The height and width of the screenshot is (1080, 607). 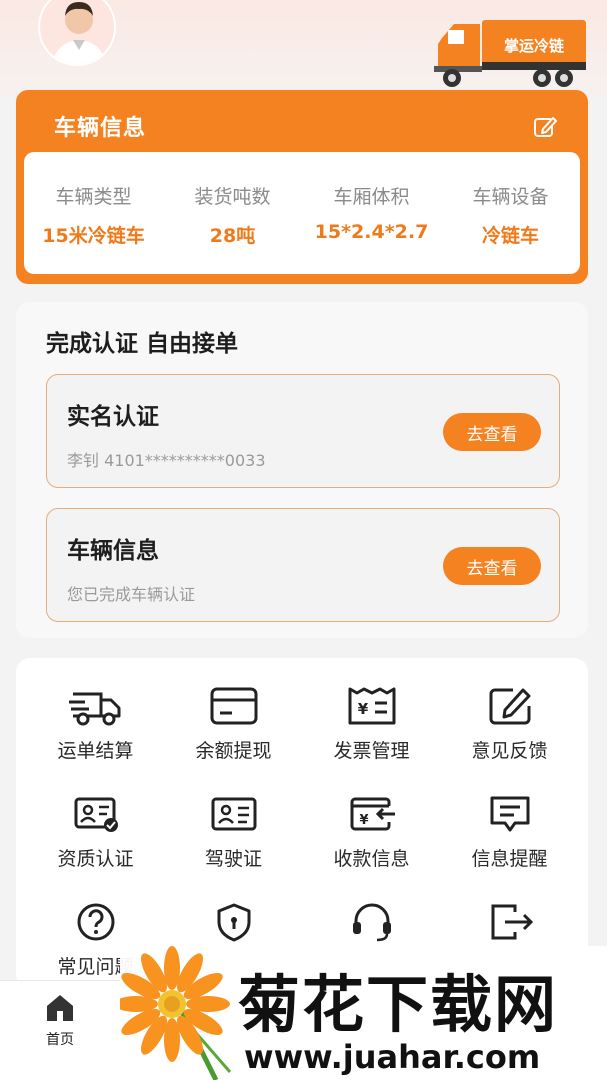 I want to click on watermark: 菊花下载网 www.juahar.com, so click(x=363, y=1013).